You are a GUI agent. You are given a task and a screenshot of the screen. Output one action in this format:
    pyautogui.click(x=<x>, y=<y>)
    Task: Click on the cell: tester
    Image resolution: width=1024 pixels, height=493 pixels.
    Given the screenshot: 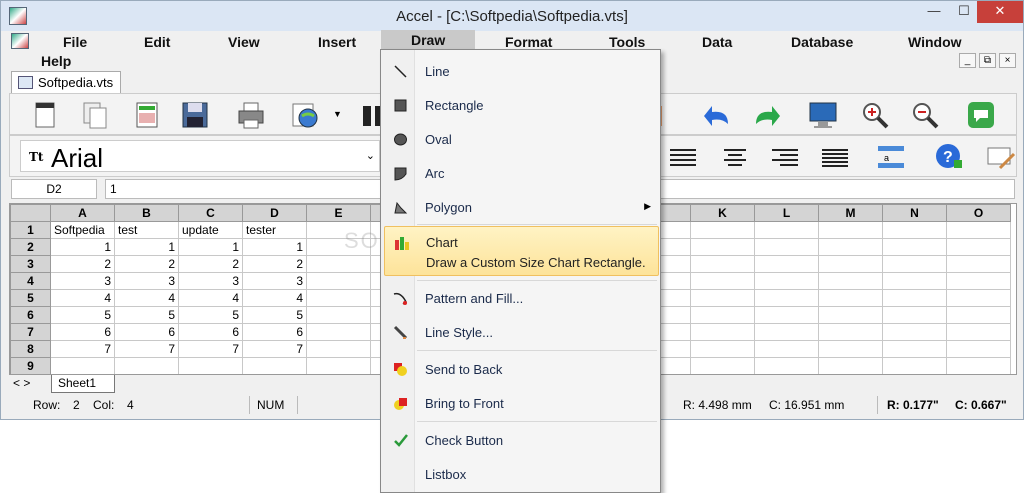 What is the action you would take?
    pyautogui.click(x=274, y=230)
    